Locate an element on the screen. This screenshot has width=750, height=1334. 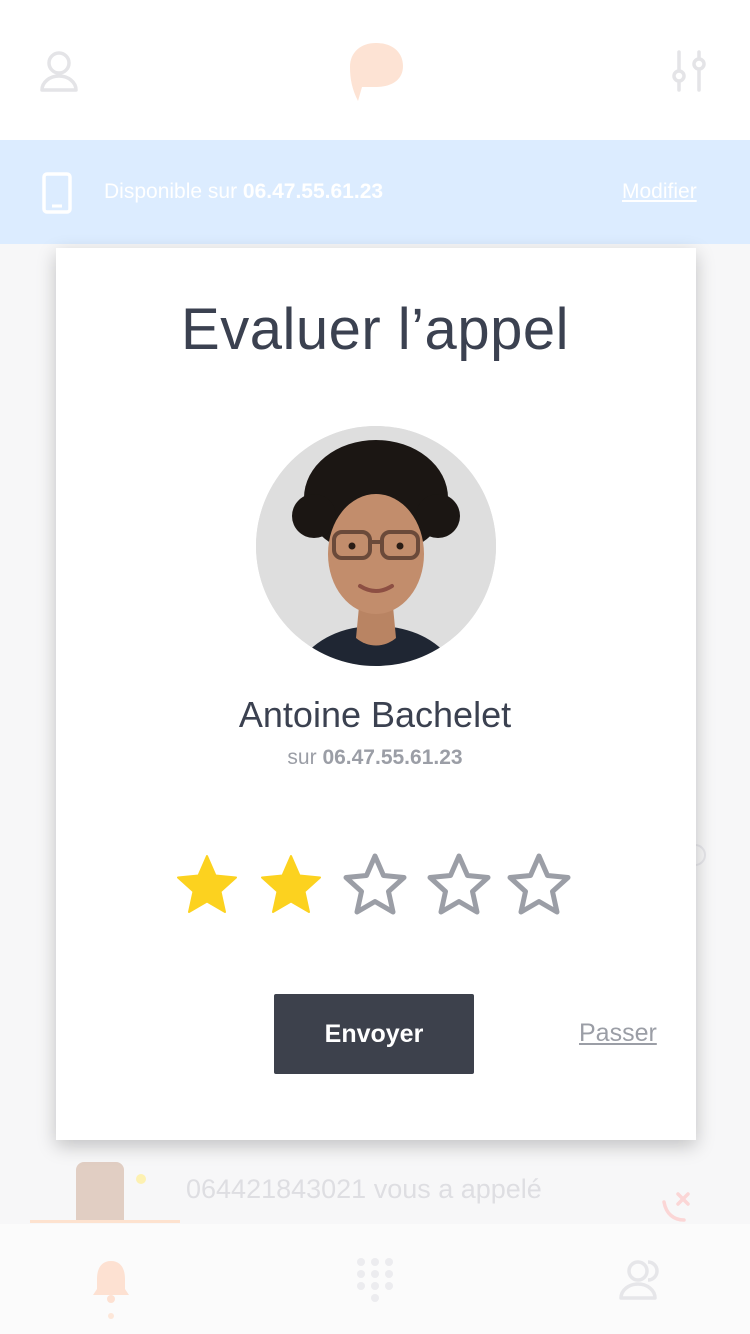
contact-number-line: sur 06.47.55.61.23 is located at coordinates (375, 758).